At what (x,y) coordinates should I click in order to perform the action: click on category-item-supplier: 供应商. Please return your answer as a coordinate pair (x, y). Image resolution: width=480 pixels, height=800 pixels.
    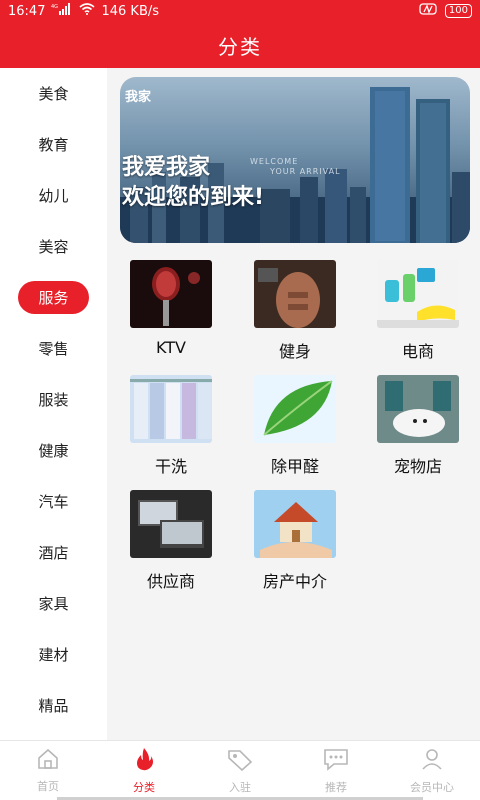
    Looking at the image, I should click on (171, 545).